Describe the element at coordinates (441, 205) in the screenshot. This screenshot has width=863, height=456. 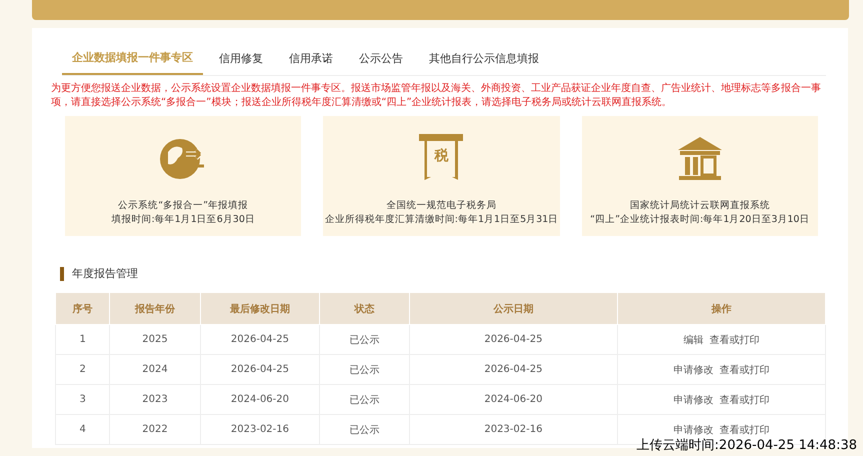
I see `service-title: 全国统一规范电子税务局` at that location.